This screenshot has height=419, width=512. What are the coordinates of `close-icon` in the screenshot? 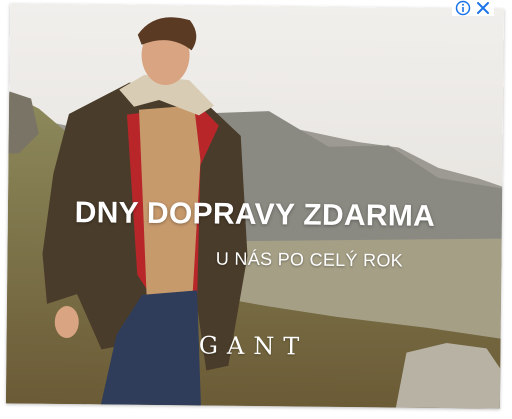 It's located at (483, 8).